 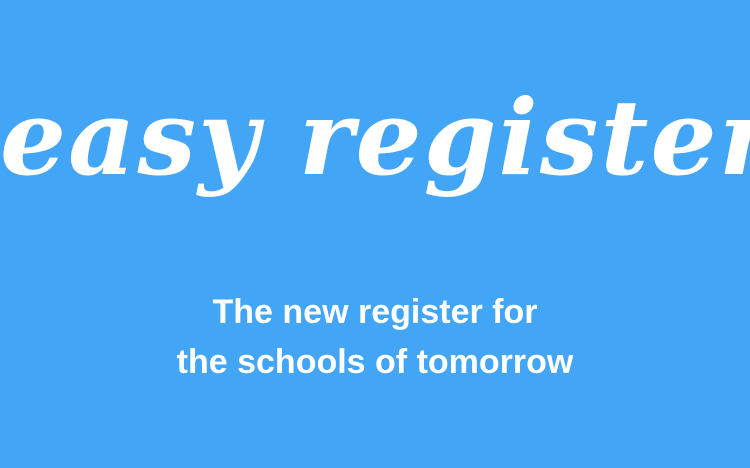 I want to click on tagline-line-2: the schools of tomorrow, so click(x=375, y=362).